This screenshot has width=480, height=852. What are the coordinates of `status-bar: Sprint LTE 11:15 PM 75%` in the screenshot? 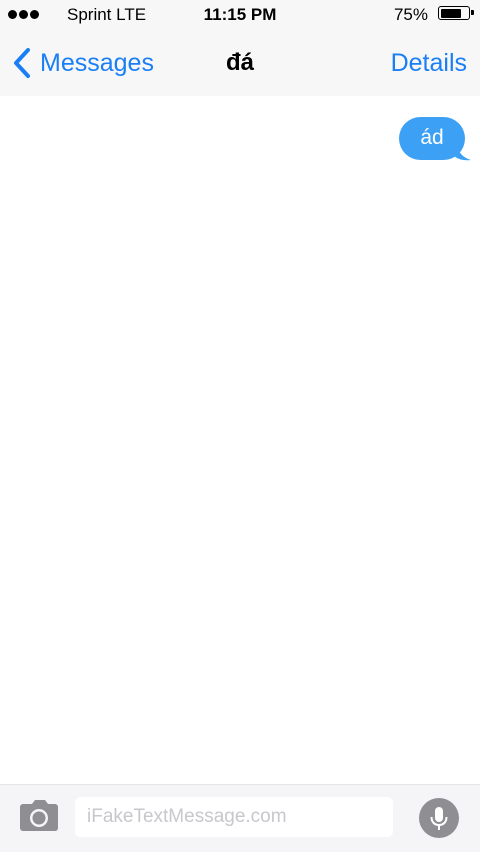 It's located at (240, 15).